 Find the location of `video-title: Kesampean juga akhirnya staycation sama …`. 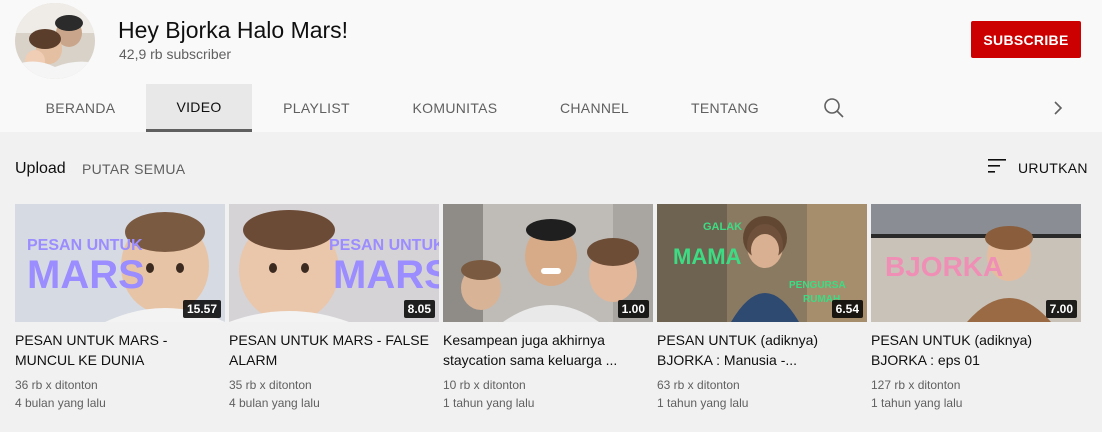

video-title: Kesampean juga akhirnya staycation sama … is located at coordinates (548, 350).